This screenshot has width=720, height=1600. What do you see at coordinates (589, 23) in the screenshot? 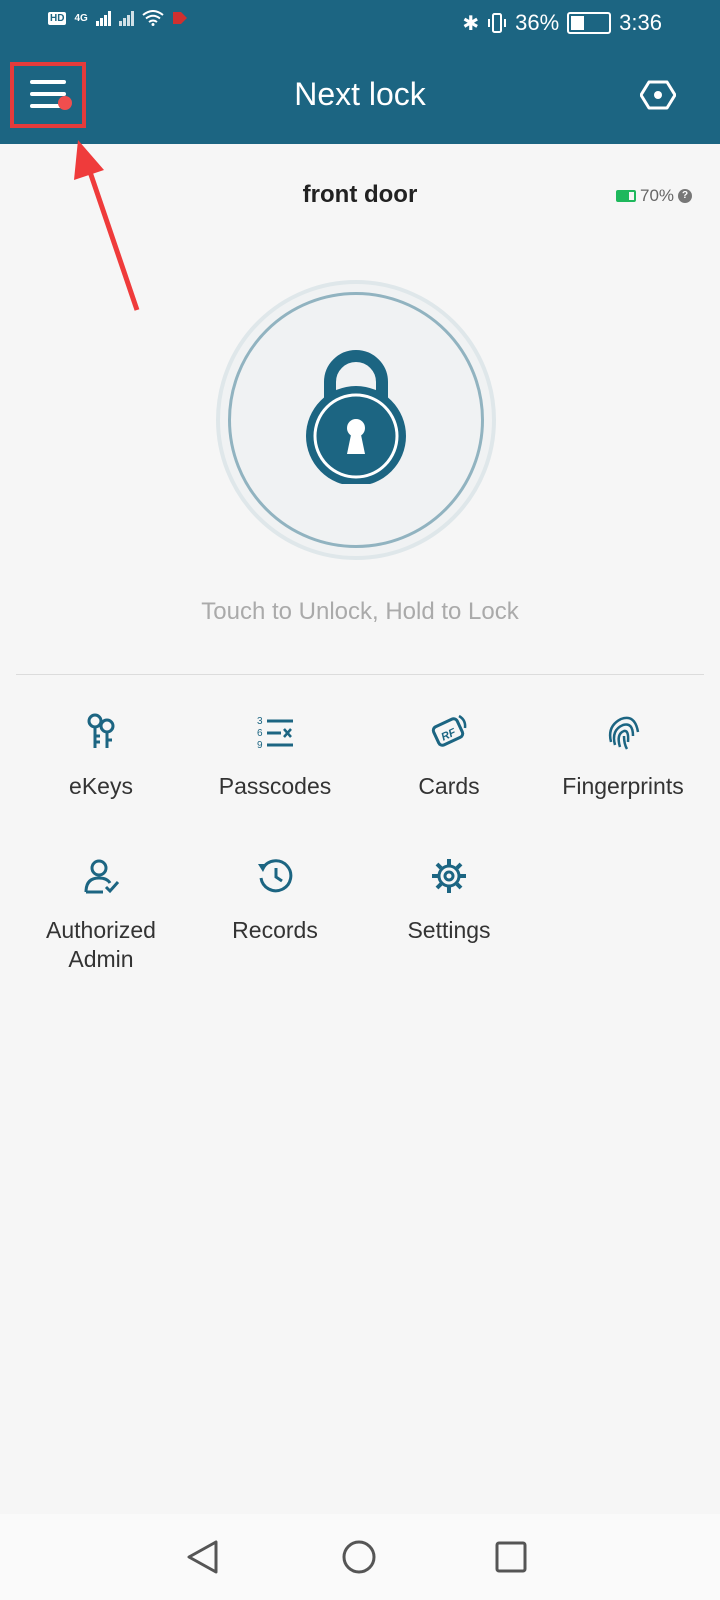
I see `battery-icon` at bounding box center [589, 23].